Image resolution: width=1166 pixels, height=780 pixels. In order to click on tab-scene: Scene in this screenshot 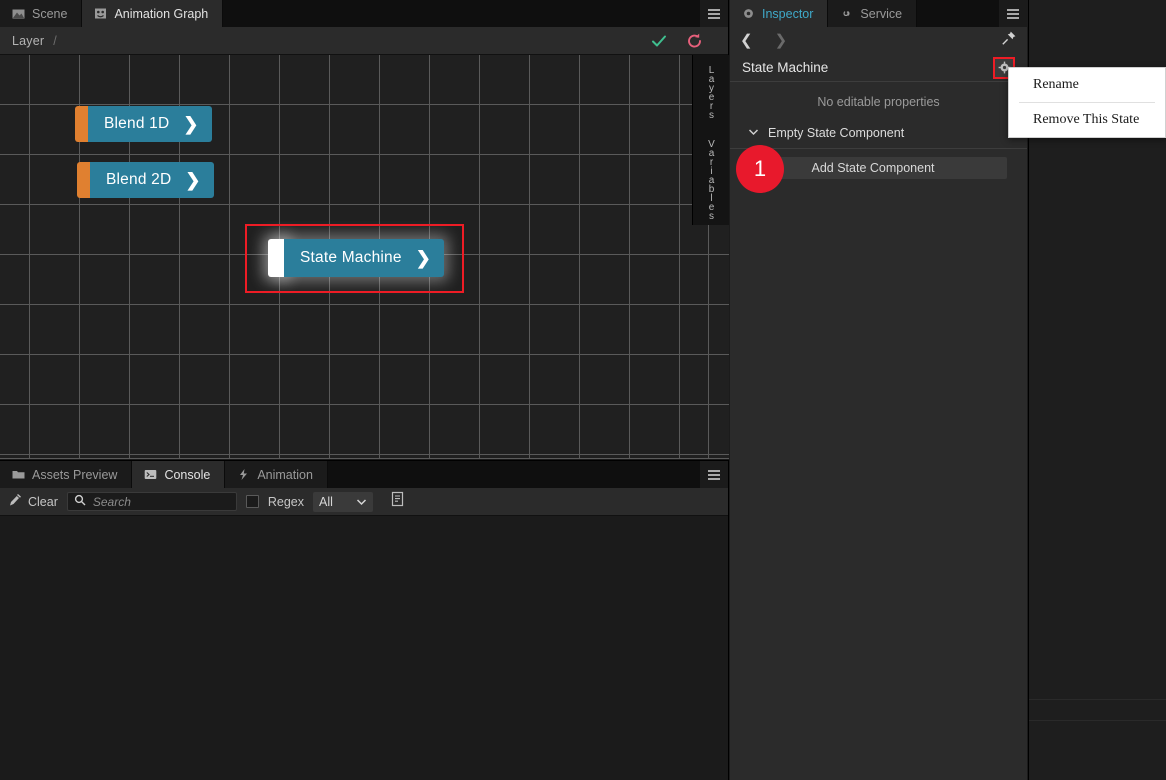, I will do `click(41, 13)`.